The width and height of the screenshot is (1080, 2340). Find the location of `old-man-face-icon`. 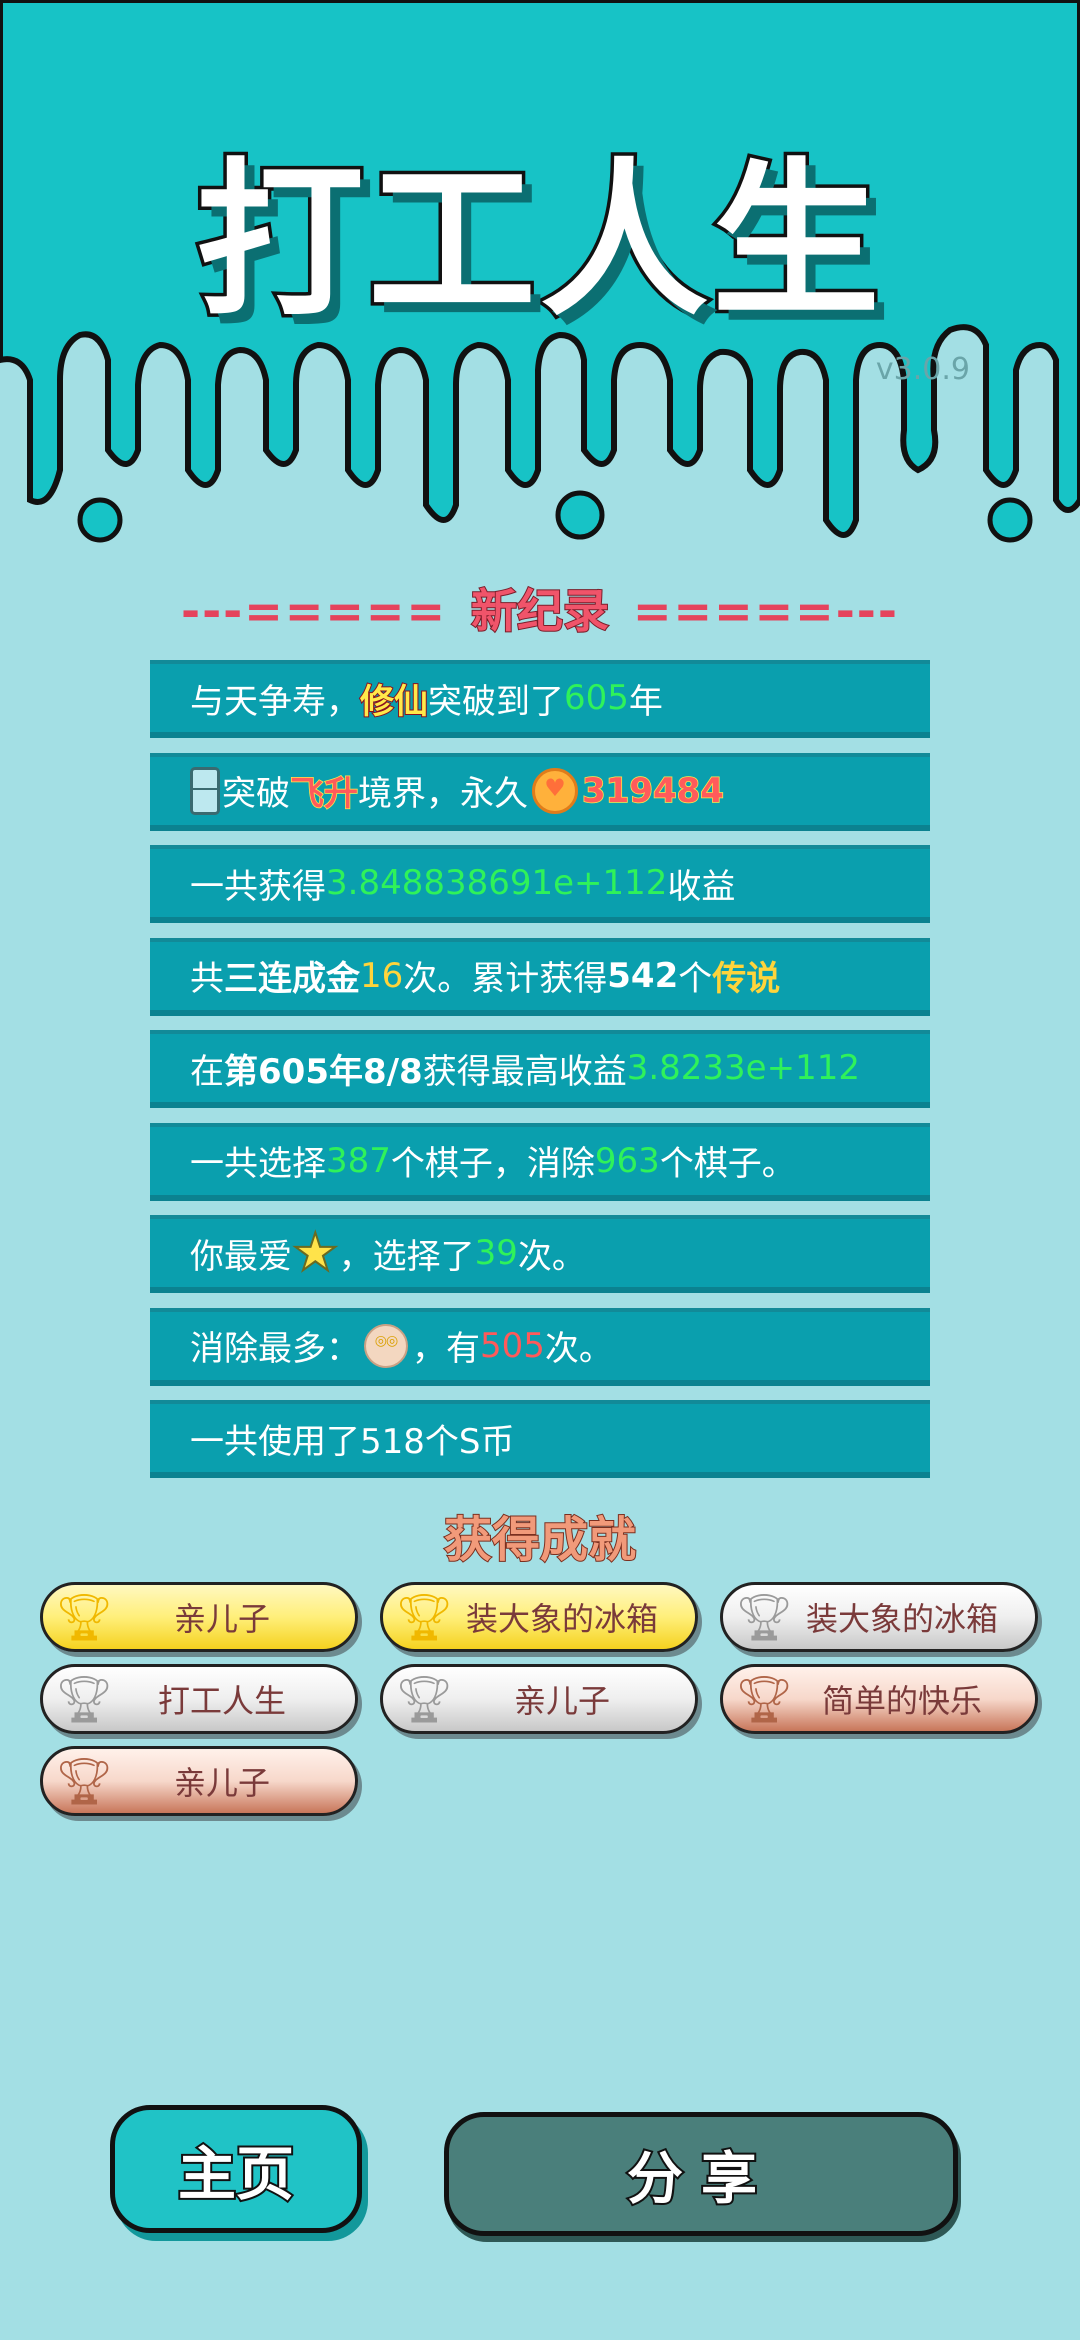

old-man-face-icon is located at coordinates (386, 1345).